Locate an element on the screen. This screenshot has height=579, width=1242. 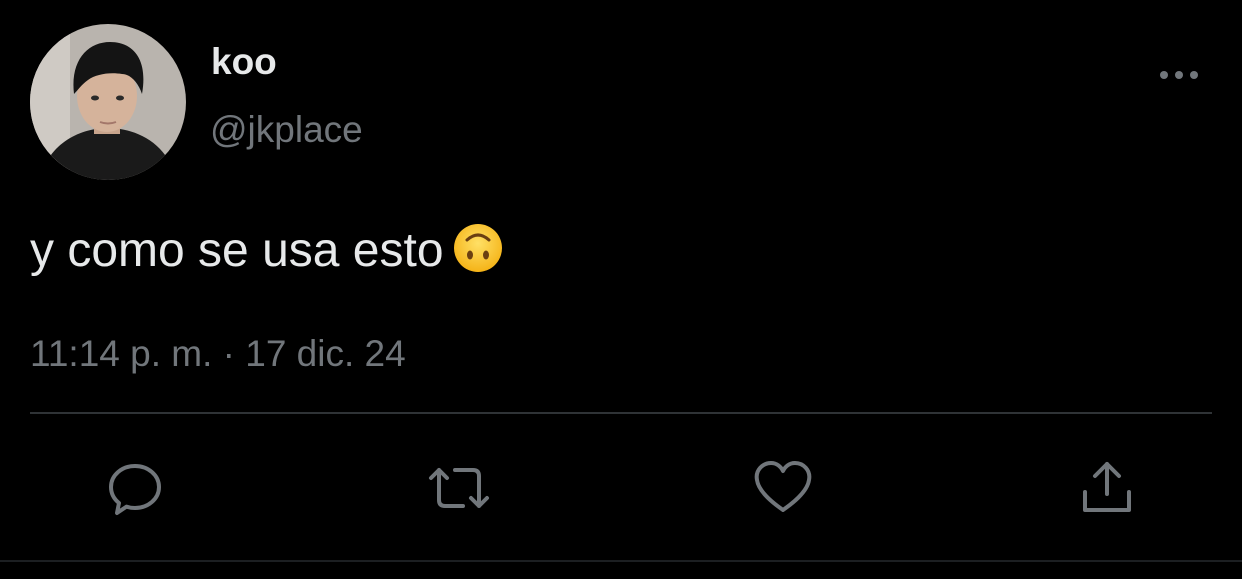
upside-down-face-emoji-icon is located at coordinates (478, 248).